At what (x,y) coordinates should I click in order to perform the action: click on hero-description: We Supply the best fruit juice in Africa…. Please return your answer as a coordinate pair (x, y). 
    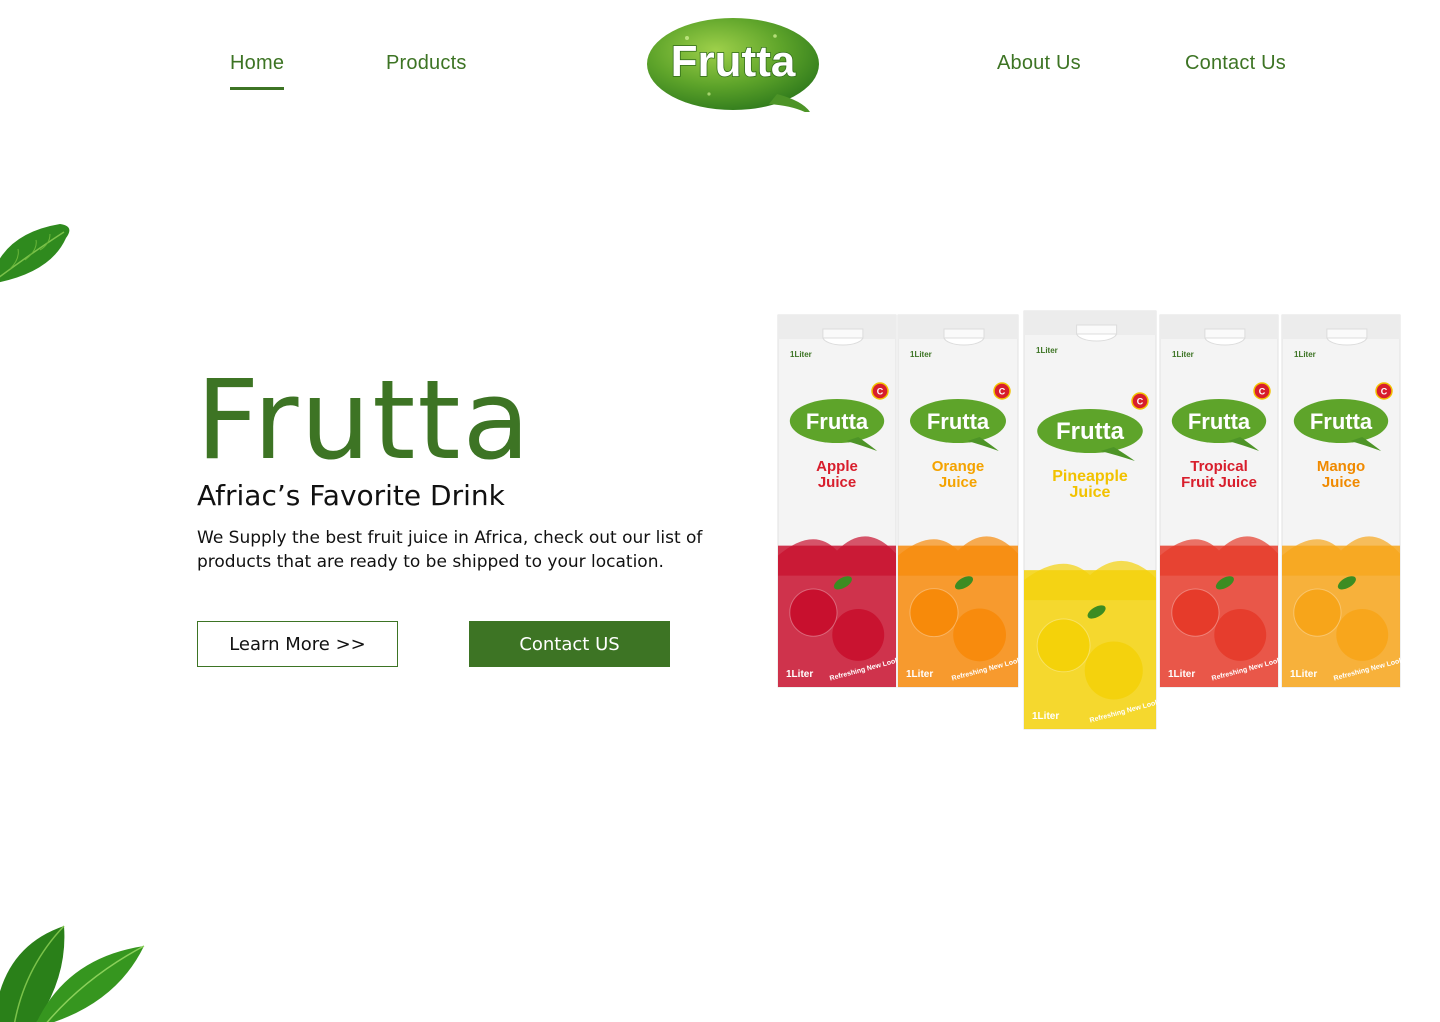
    Looking at the image, I should click on (450, 550).